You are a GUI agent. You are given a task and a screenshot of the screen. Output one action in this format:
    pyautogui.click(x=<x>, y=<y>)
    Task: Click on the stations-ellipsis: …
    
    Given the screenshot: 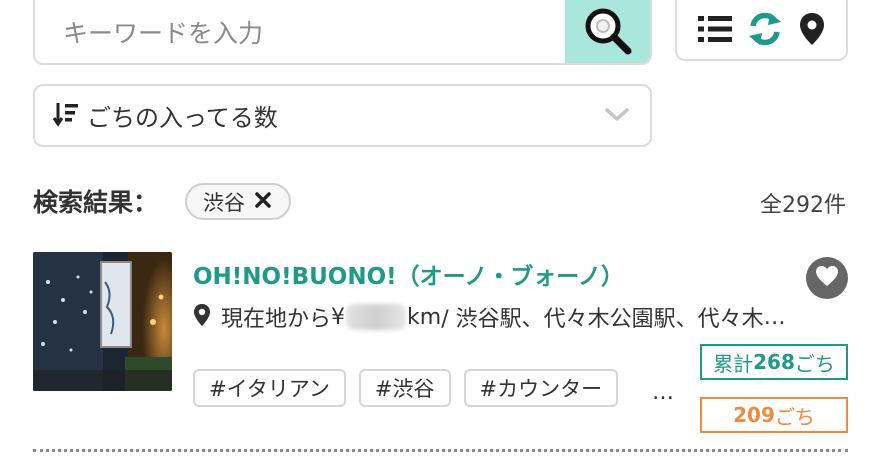 What is the action you would take?
    pyautogui.click(x=774, y=317)
    